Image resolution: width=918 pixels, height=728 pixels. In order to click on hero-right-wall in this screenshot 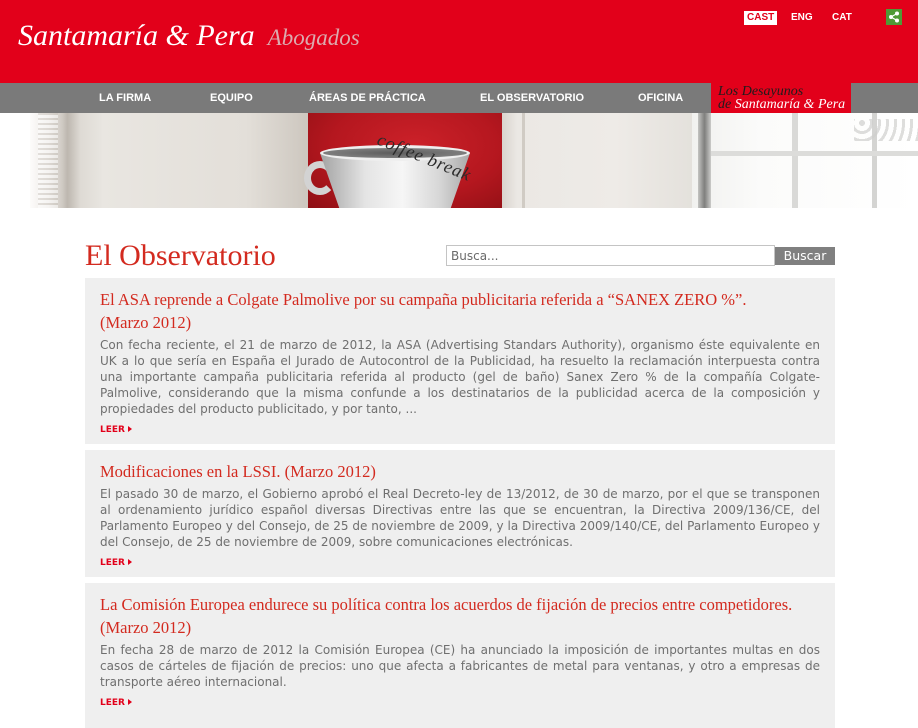, I will do `click(597, 160)`.